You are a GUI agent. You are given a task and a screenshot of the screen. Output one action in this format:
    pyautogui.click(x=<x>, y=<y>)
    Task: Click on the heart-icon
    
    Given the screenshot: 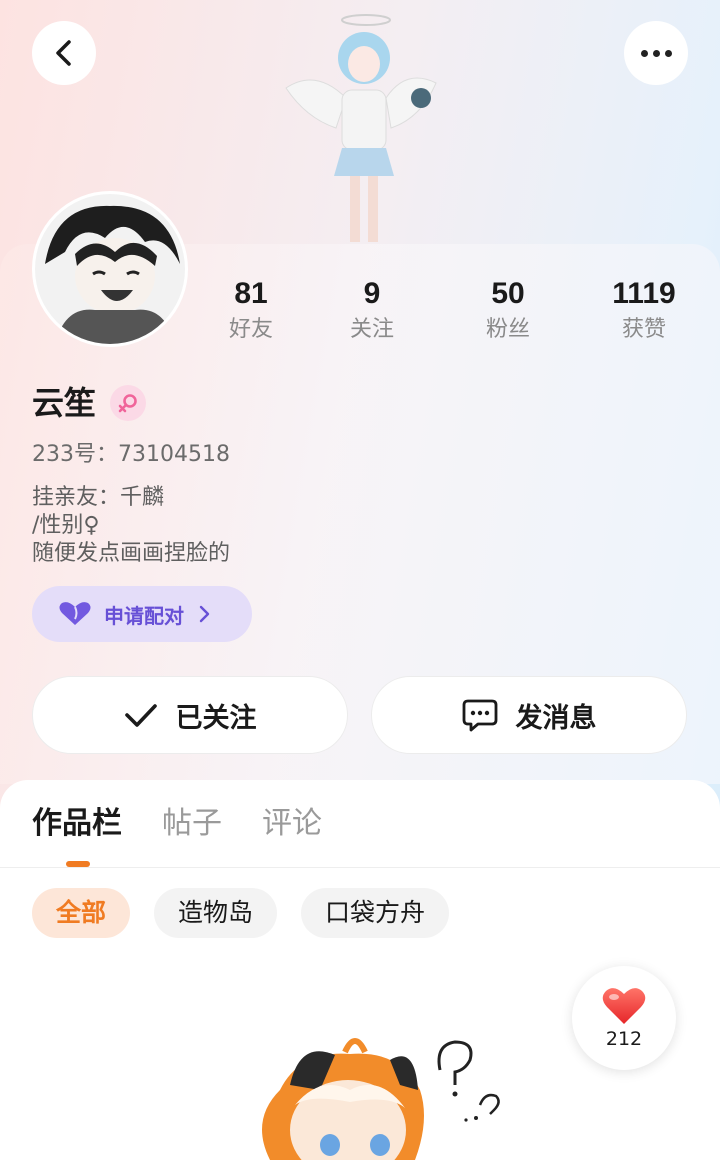 What is the action you would take?
    pyautogui.click(x=75, y=613)
    